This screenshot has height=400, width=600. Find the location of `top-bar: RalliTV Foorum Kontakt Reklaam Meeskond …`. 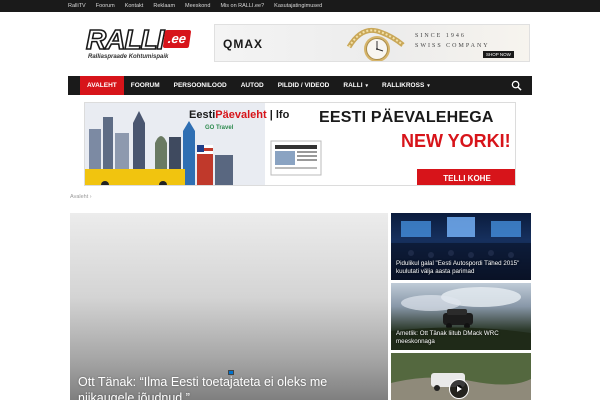

top-bar: RalliTV Foorum Kontakt Reklaam Meeskond … is located at coordinates (300, 6).